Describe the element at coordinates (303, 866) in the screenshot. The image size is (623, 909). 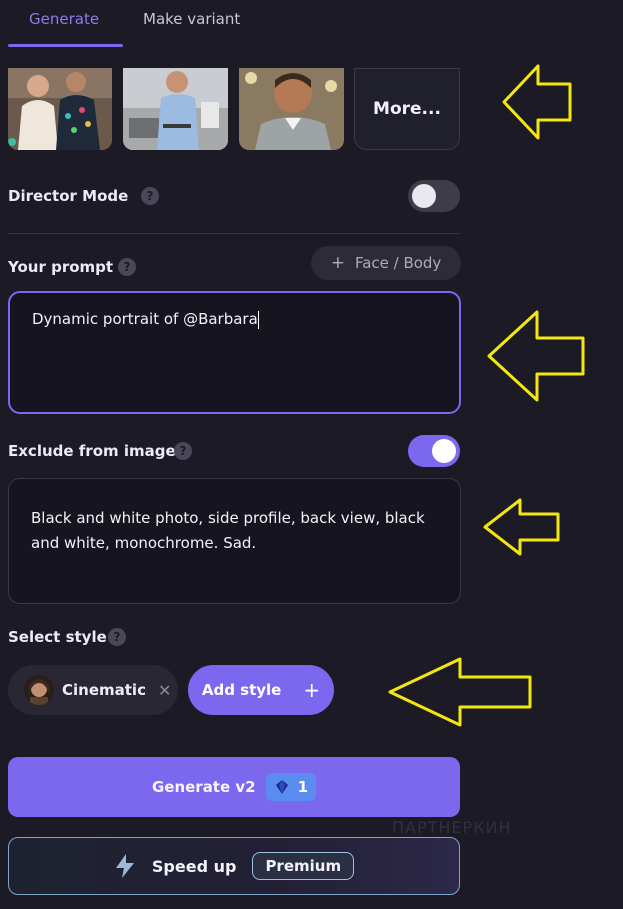
I see `premium-badge: Premium` at that location.